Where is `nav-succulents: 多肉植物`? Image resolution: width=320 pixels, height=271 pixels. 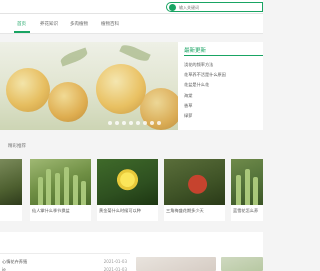 nav-succulents: 多肉植物 is located at coordinates (79, 24).